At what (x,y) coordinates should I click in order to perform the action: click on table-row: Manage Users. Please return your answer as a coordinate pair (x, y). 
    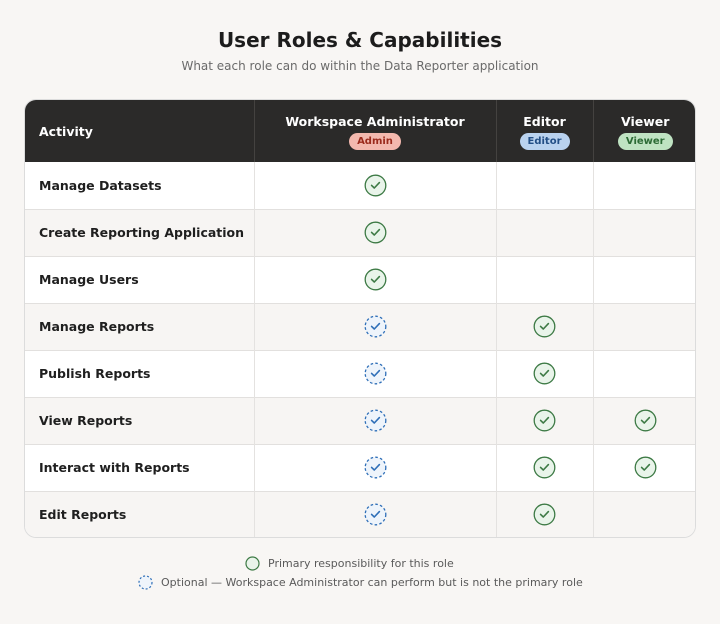
    Looking at the image, I should click on (360, 279).